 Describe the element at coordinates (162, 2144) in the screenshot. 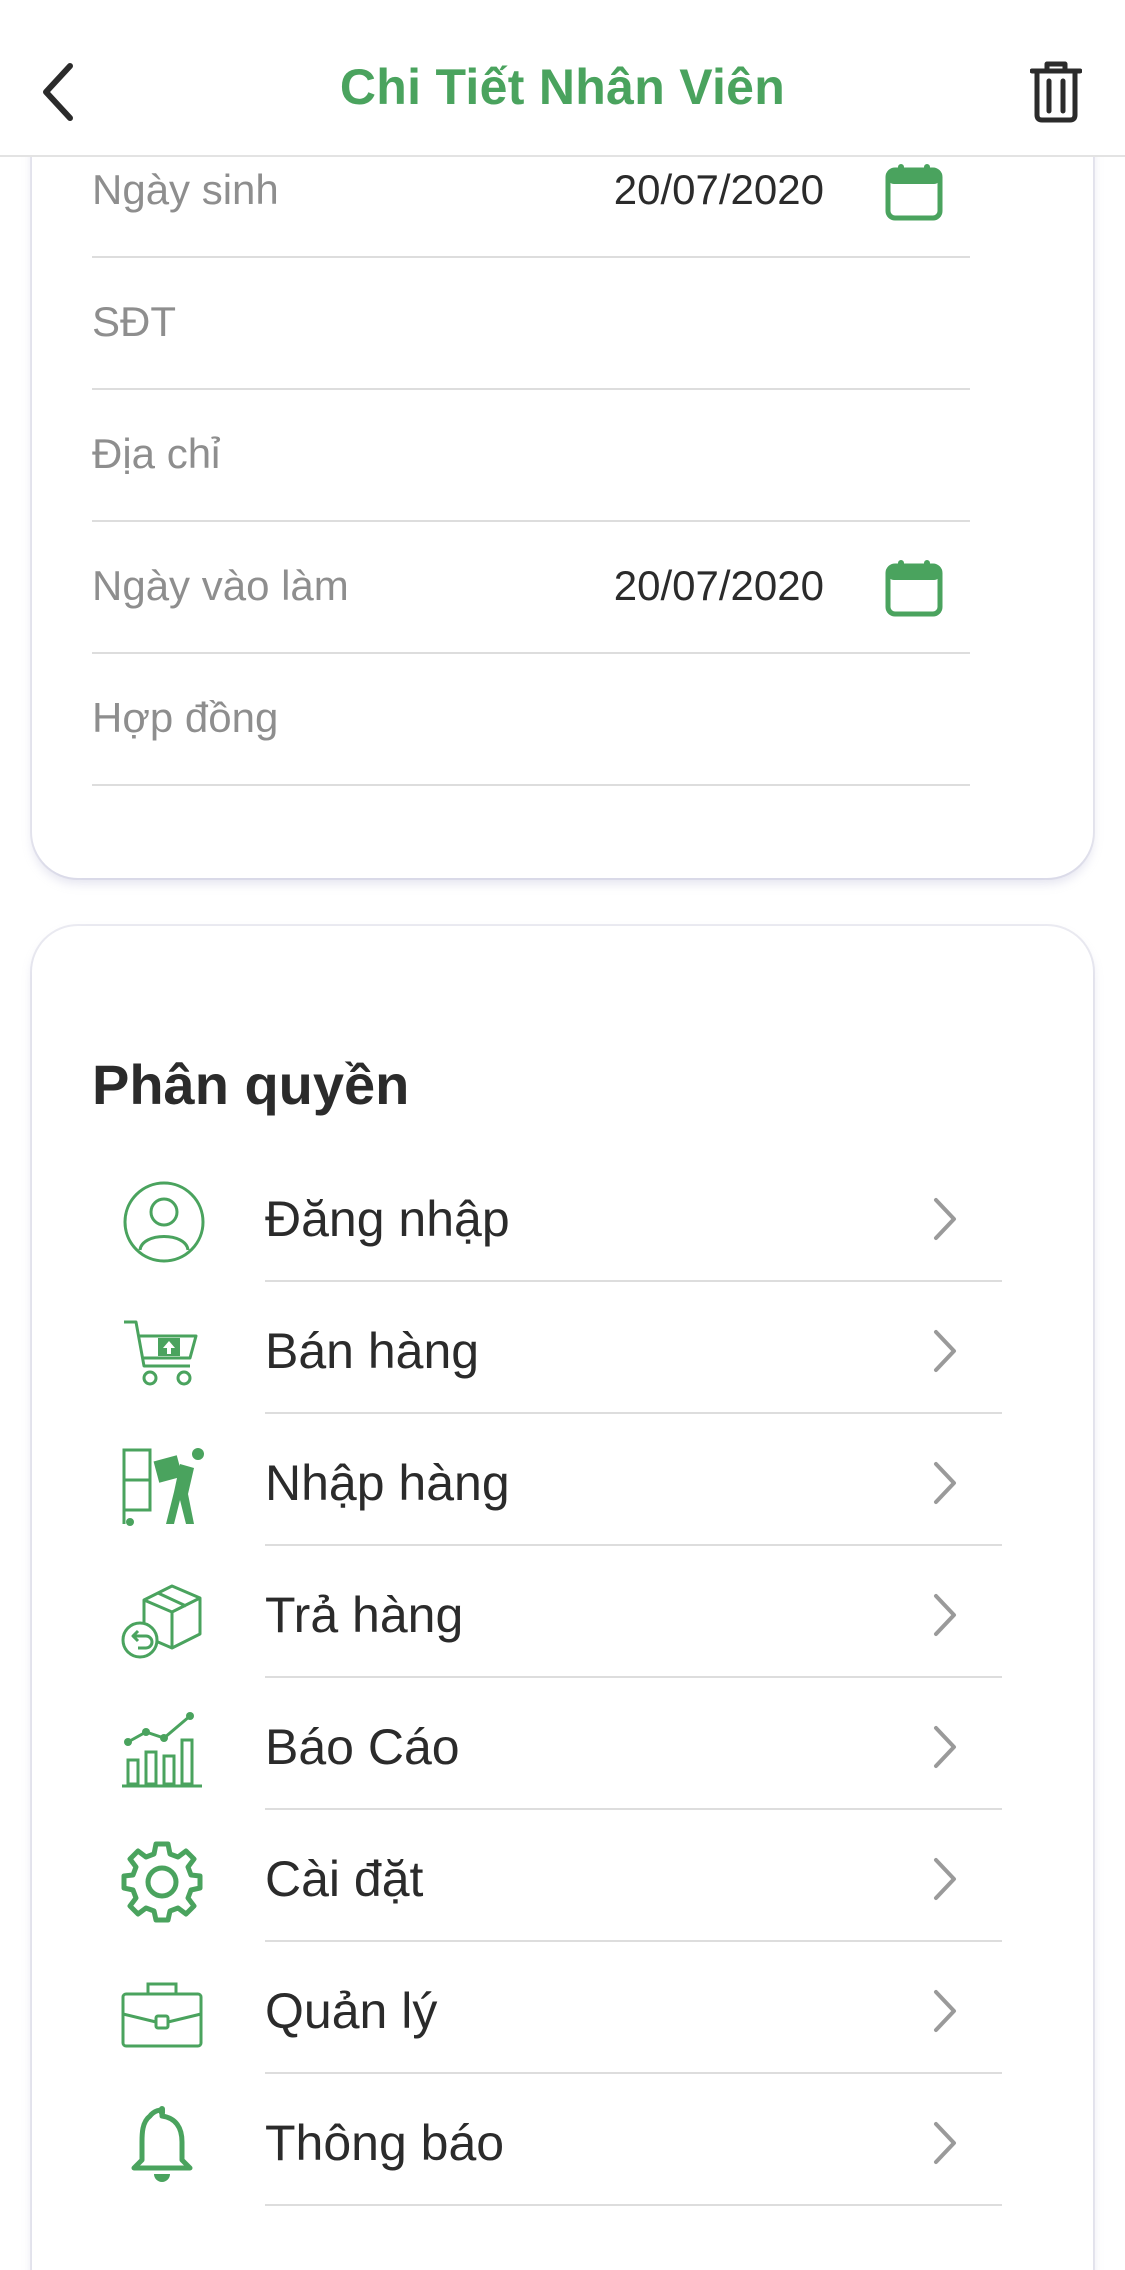

I see `bell-icon` at that location.